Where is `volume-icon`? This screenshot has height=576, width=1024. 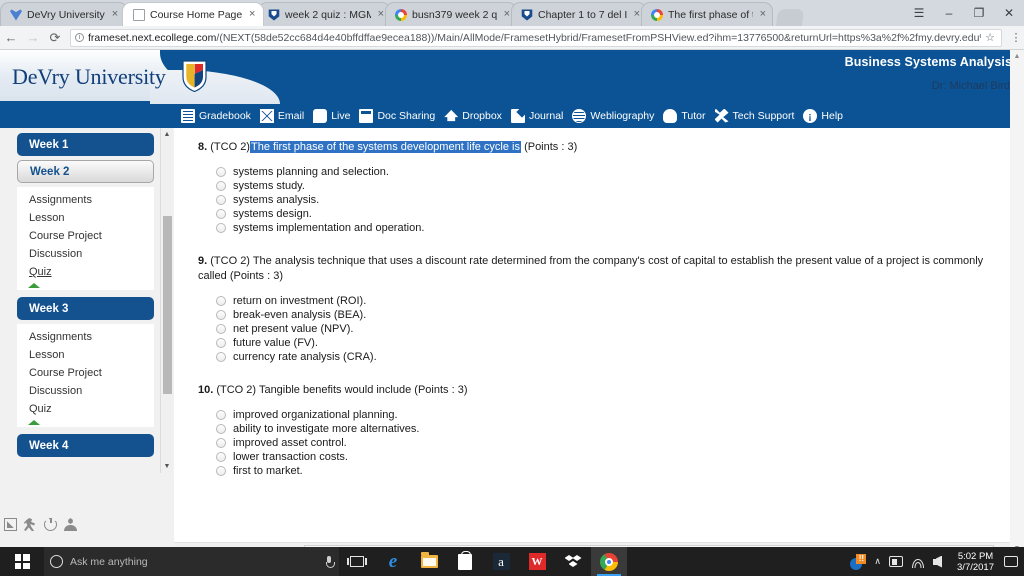 volume-icon is located at coordinates (940, 562).